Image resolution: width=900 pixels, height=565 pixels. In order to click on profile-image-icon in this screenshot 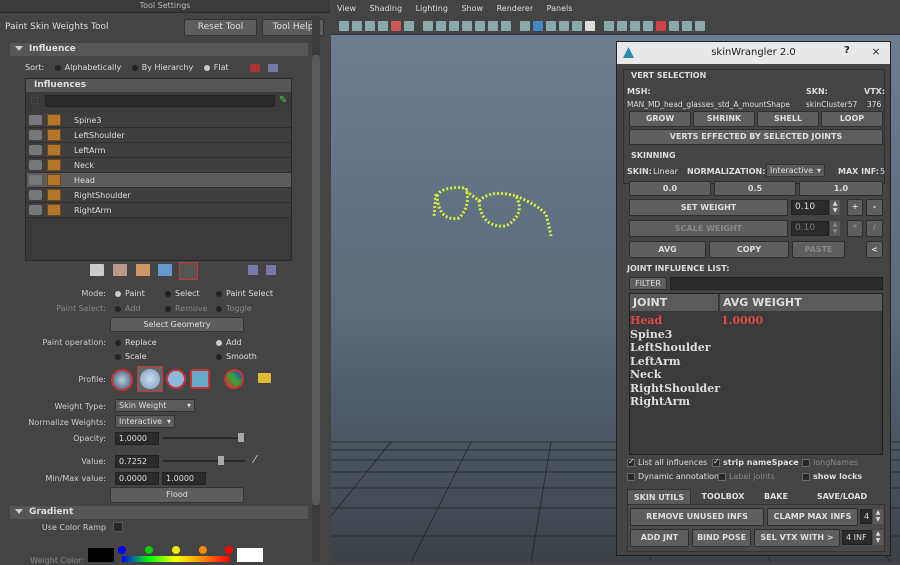, I will do `click(234, 379)`.